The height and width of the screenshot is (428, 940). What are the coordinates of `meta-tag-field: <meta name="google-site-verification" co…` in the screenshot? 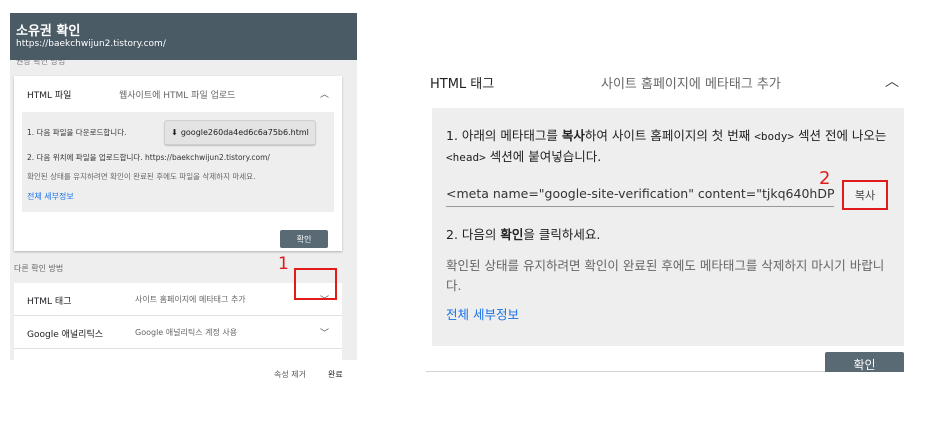 It's located at (640, 195).